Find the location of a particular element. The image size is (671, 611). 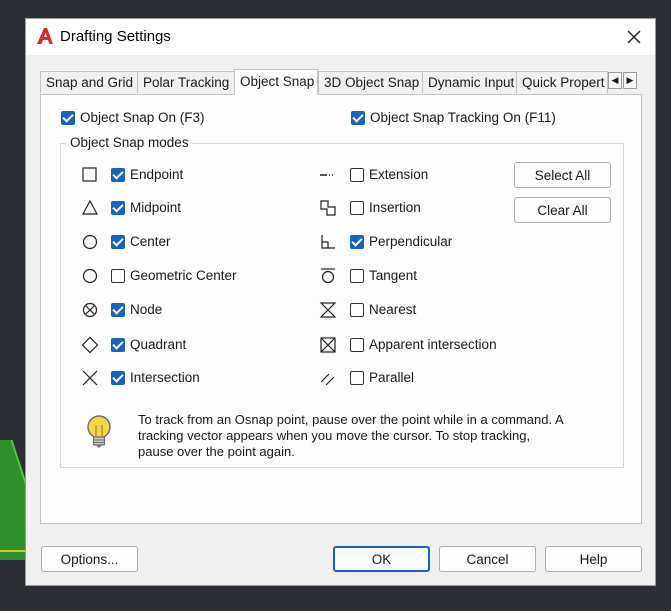

center-label: Center is located at coordinates (150, 241).